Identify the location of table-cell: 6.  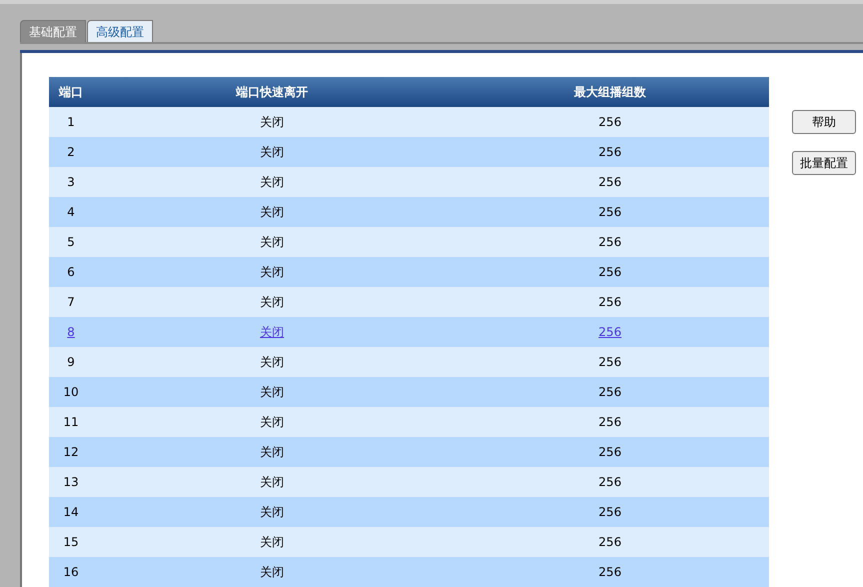
(71, 272).